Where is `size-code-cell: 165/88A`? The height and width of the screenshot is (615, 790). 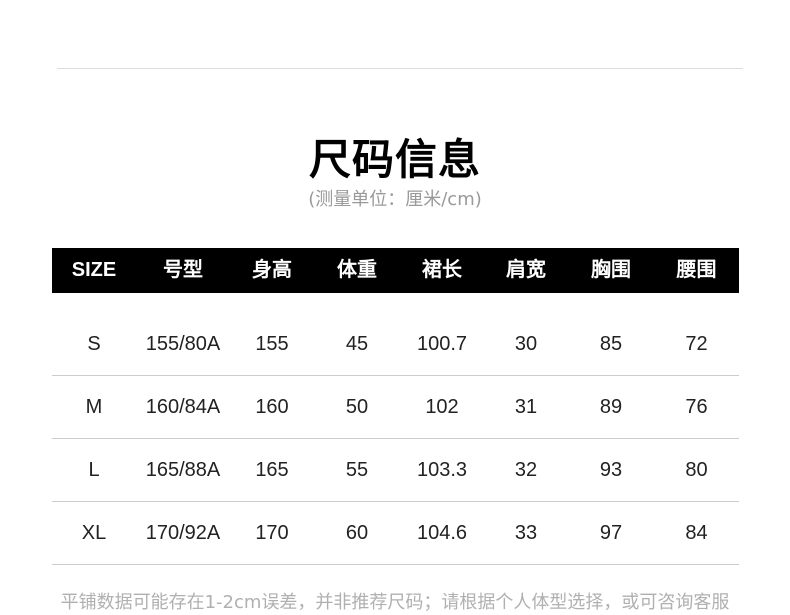 size-code-cell: 165/88A is located at coordinates (183, 470).